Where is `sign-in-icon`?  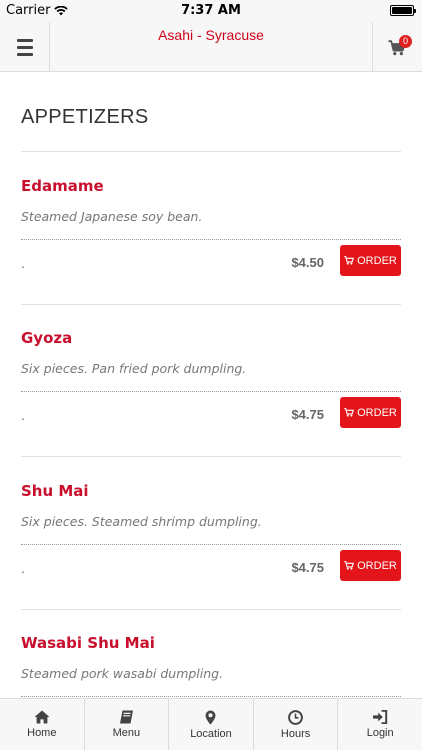
sign-in-icon is located at coordinates (380, 717).